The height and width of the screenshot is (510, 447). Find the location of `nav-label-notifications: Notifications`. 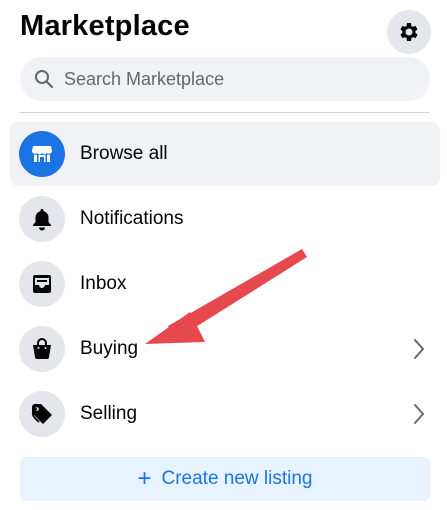

nav-label-notifications: Notifications is located at coordinates (132, 218).